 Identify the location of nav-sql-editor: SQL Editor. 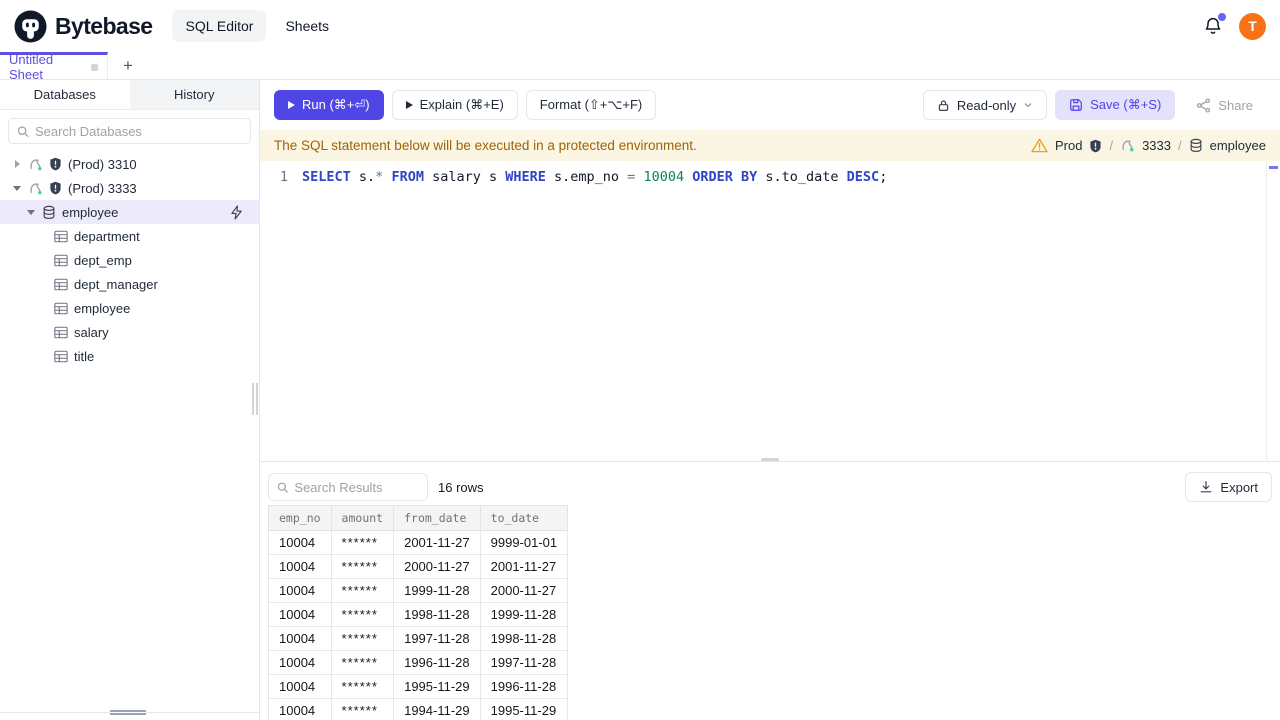
(219, 26).